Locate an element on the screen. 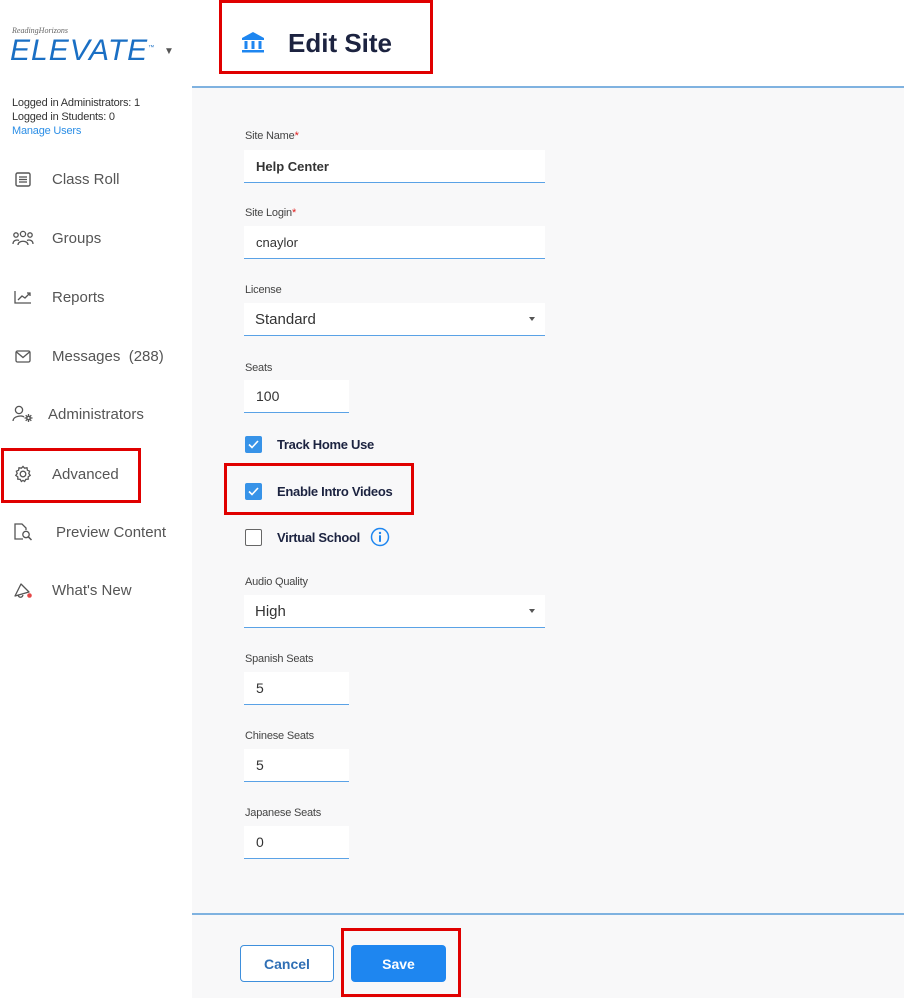 This screenshot has height=998, width=904. preview-content-icon is located at coordinates (23, 532).